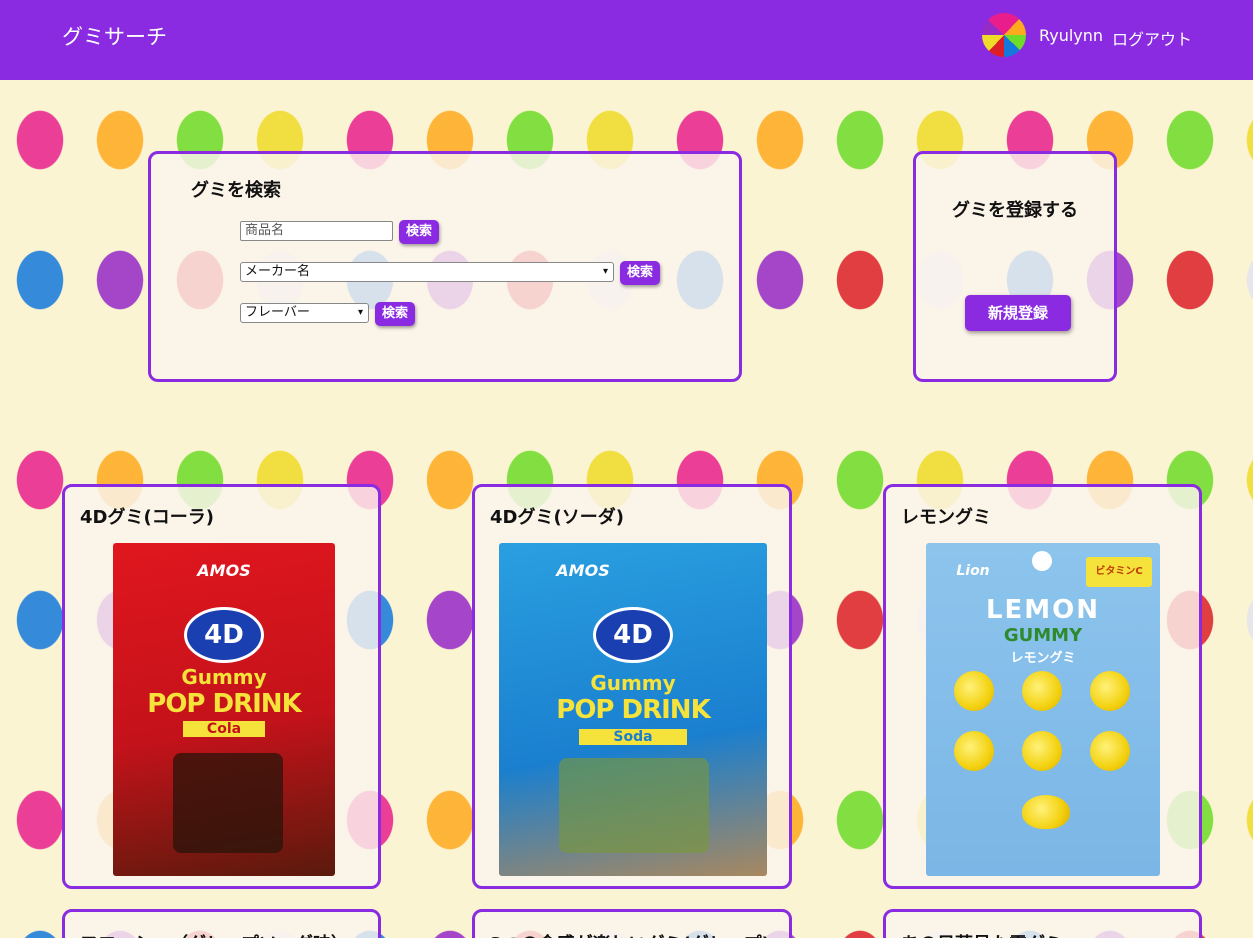 This screenshot has width=1253, height=938. What do you see at coordinates (982, 934) in the screenshot?
I see `product-name: あの日夢見た雲グミ` at bounding box center [982, 934].